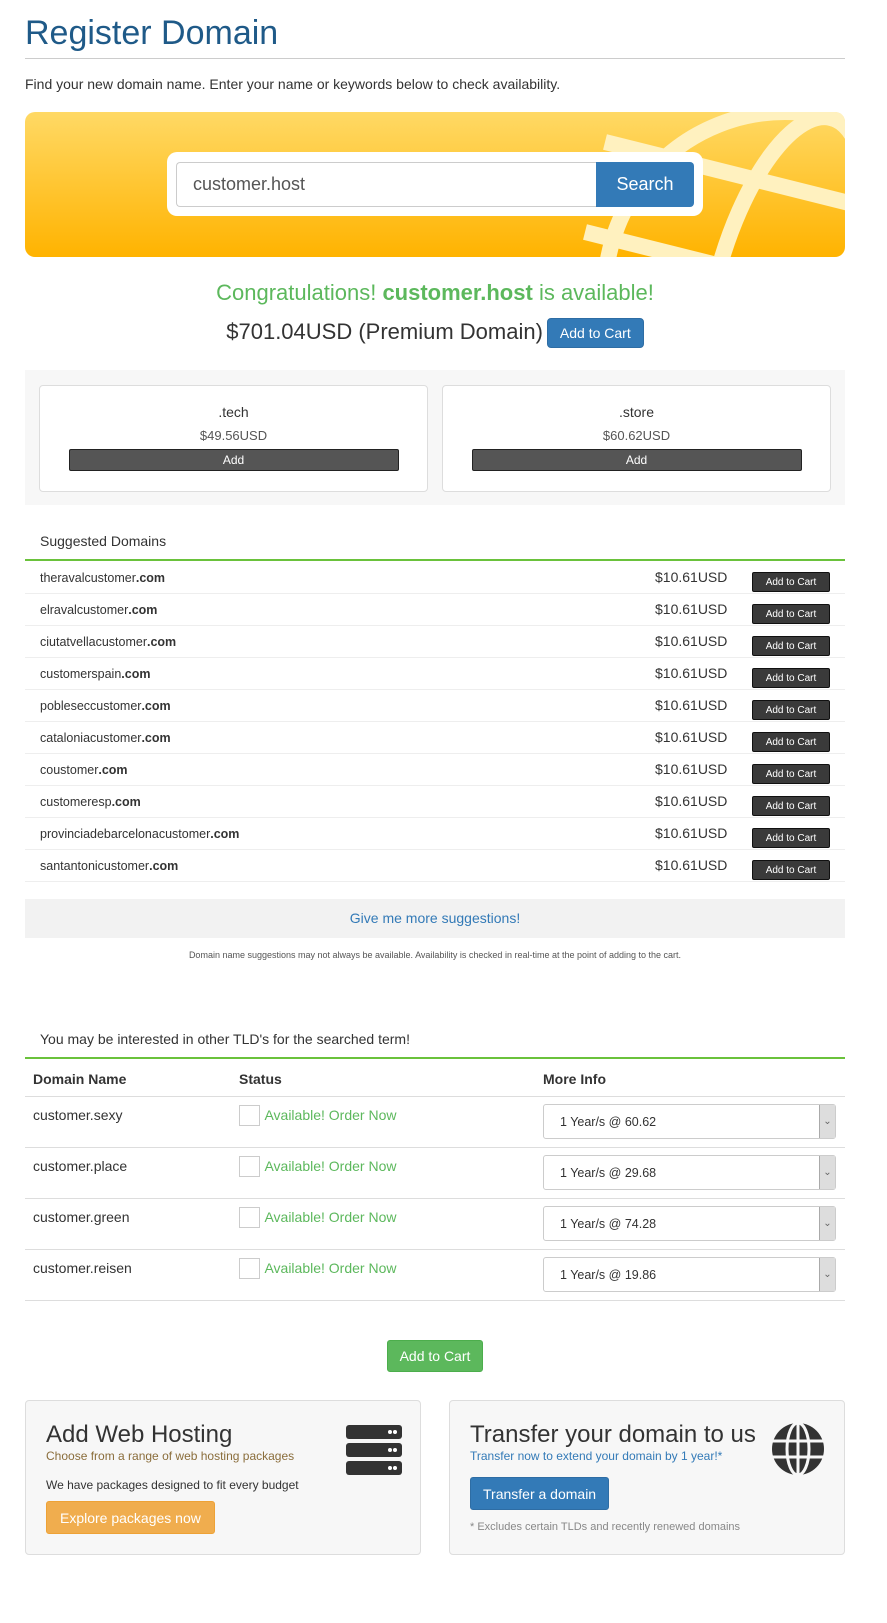  I want to click on suggested-domain-name: customerspain.com, so click(95, 674).